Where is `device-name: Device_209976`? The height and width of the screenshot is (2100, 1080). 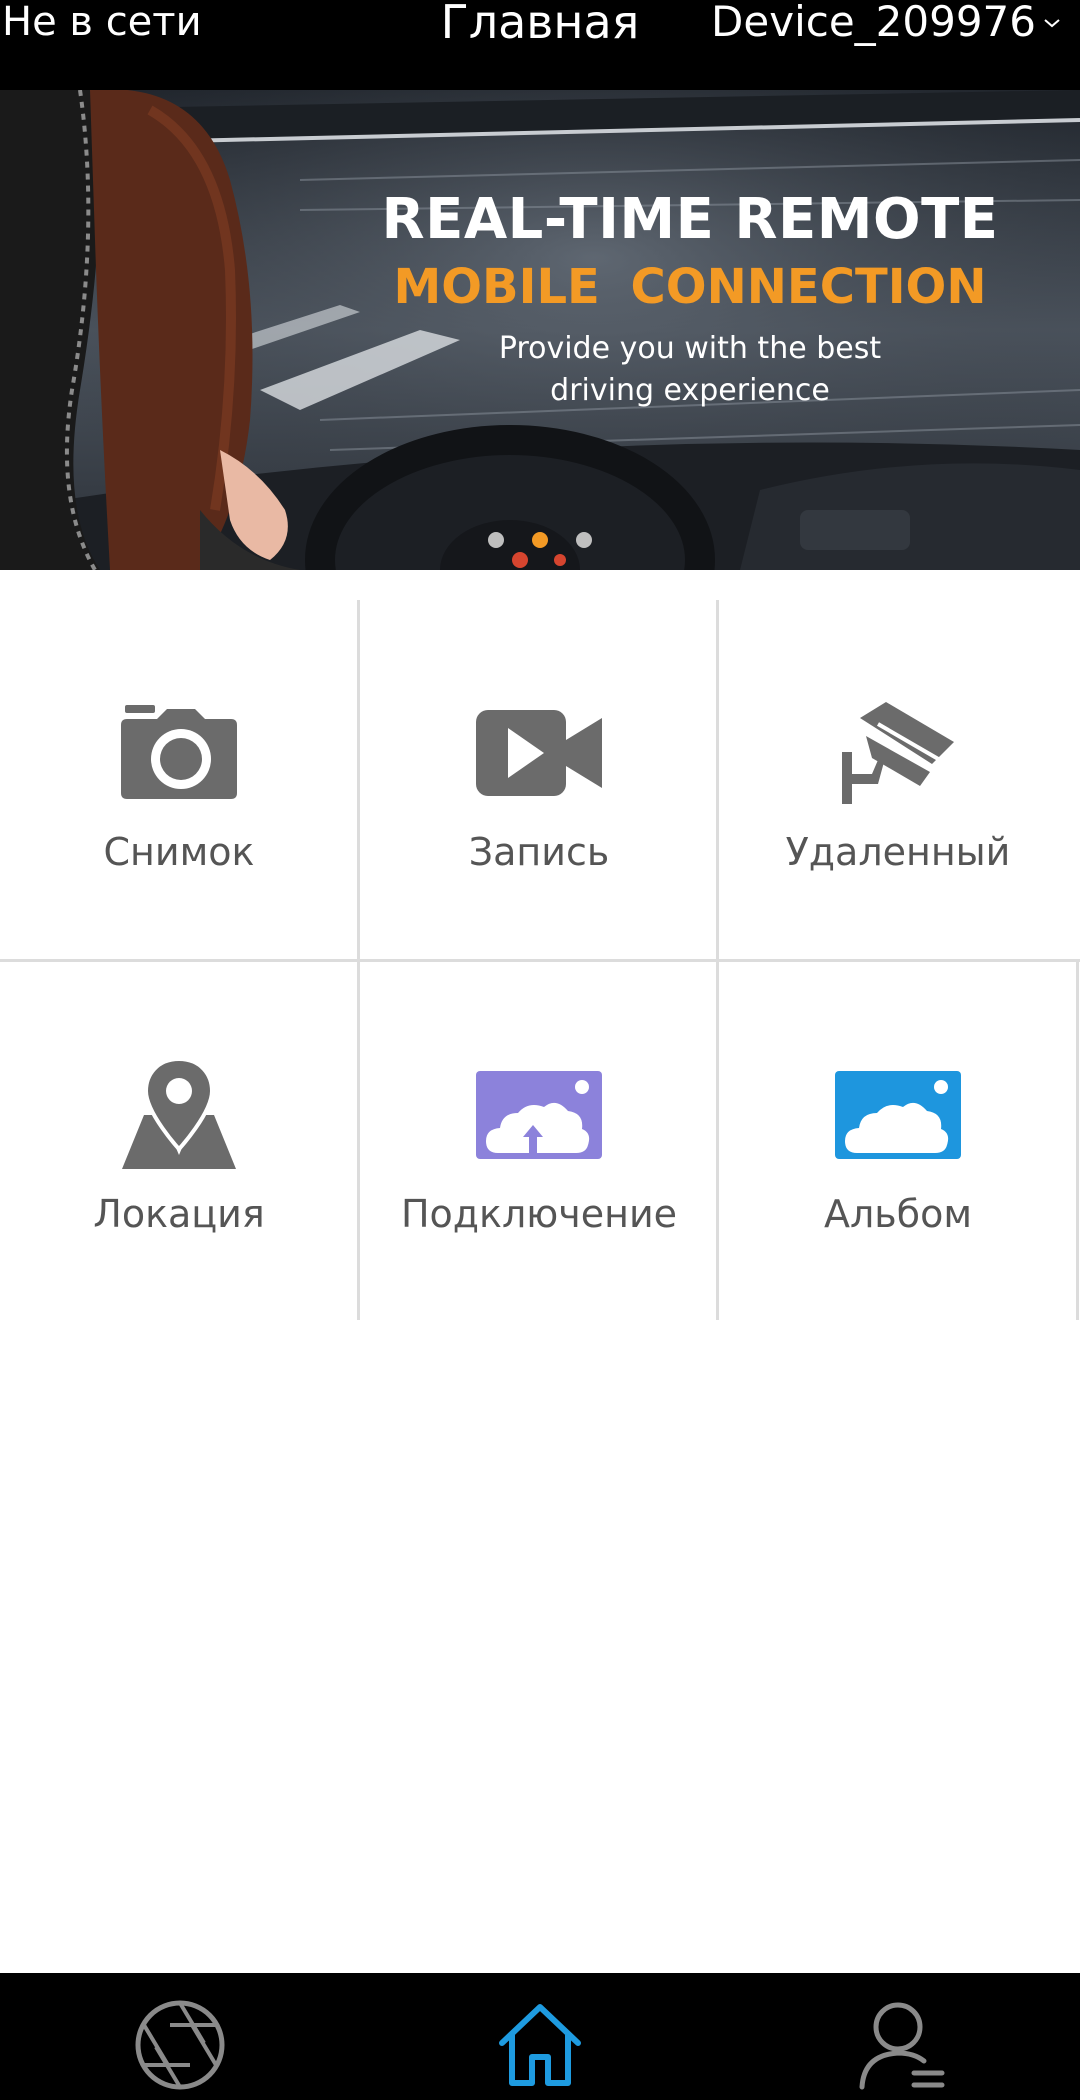
device-name: Device_209976 is located at coordinates (873, 23).